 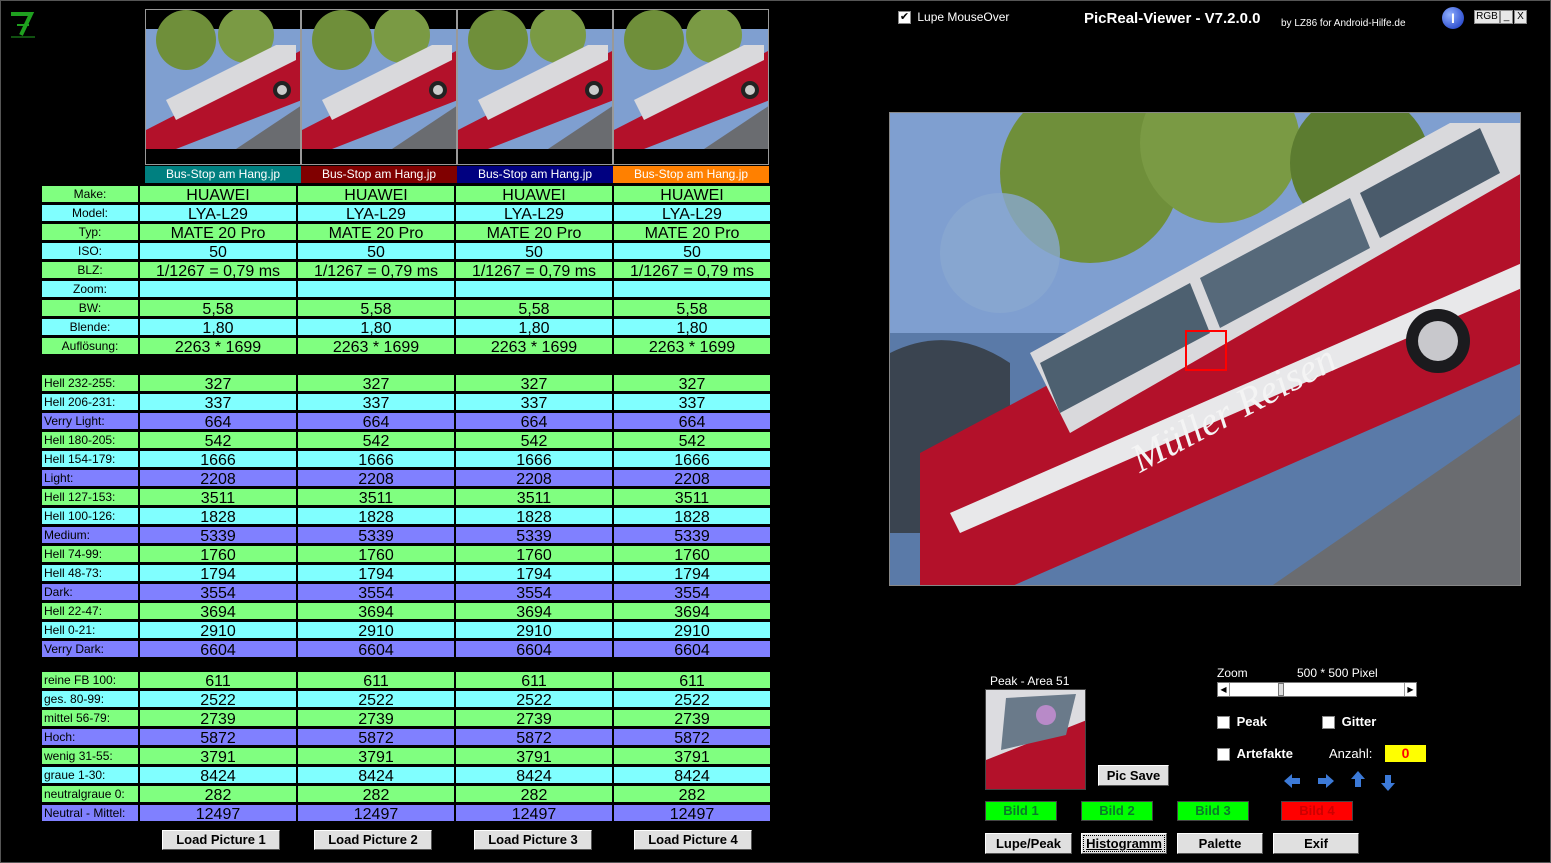 What do you see at coordinates (90, 440) in the screenshot?
I see `row-label: Hell 180-205:` at bounding box center [90, 440].